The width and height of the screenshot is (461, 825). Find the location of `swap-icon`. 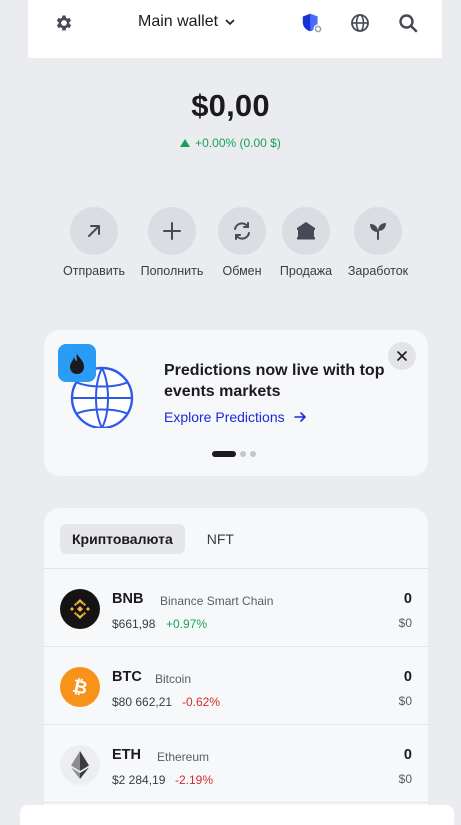

swap-icon is located at coordinates (242, 231).